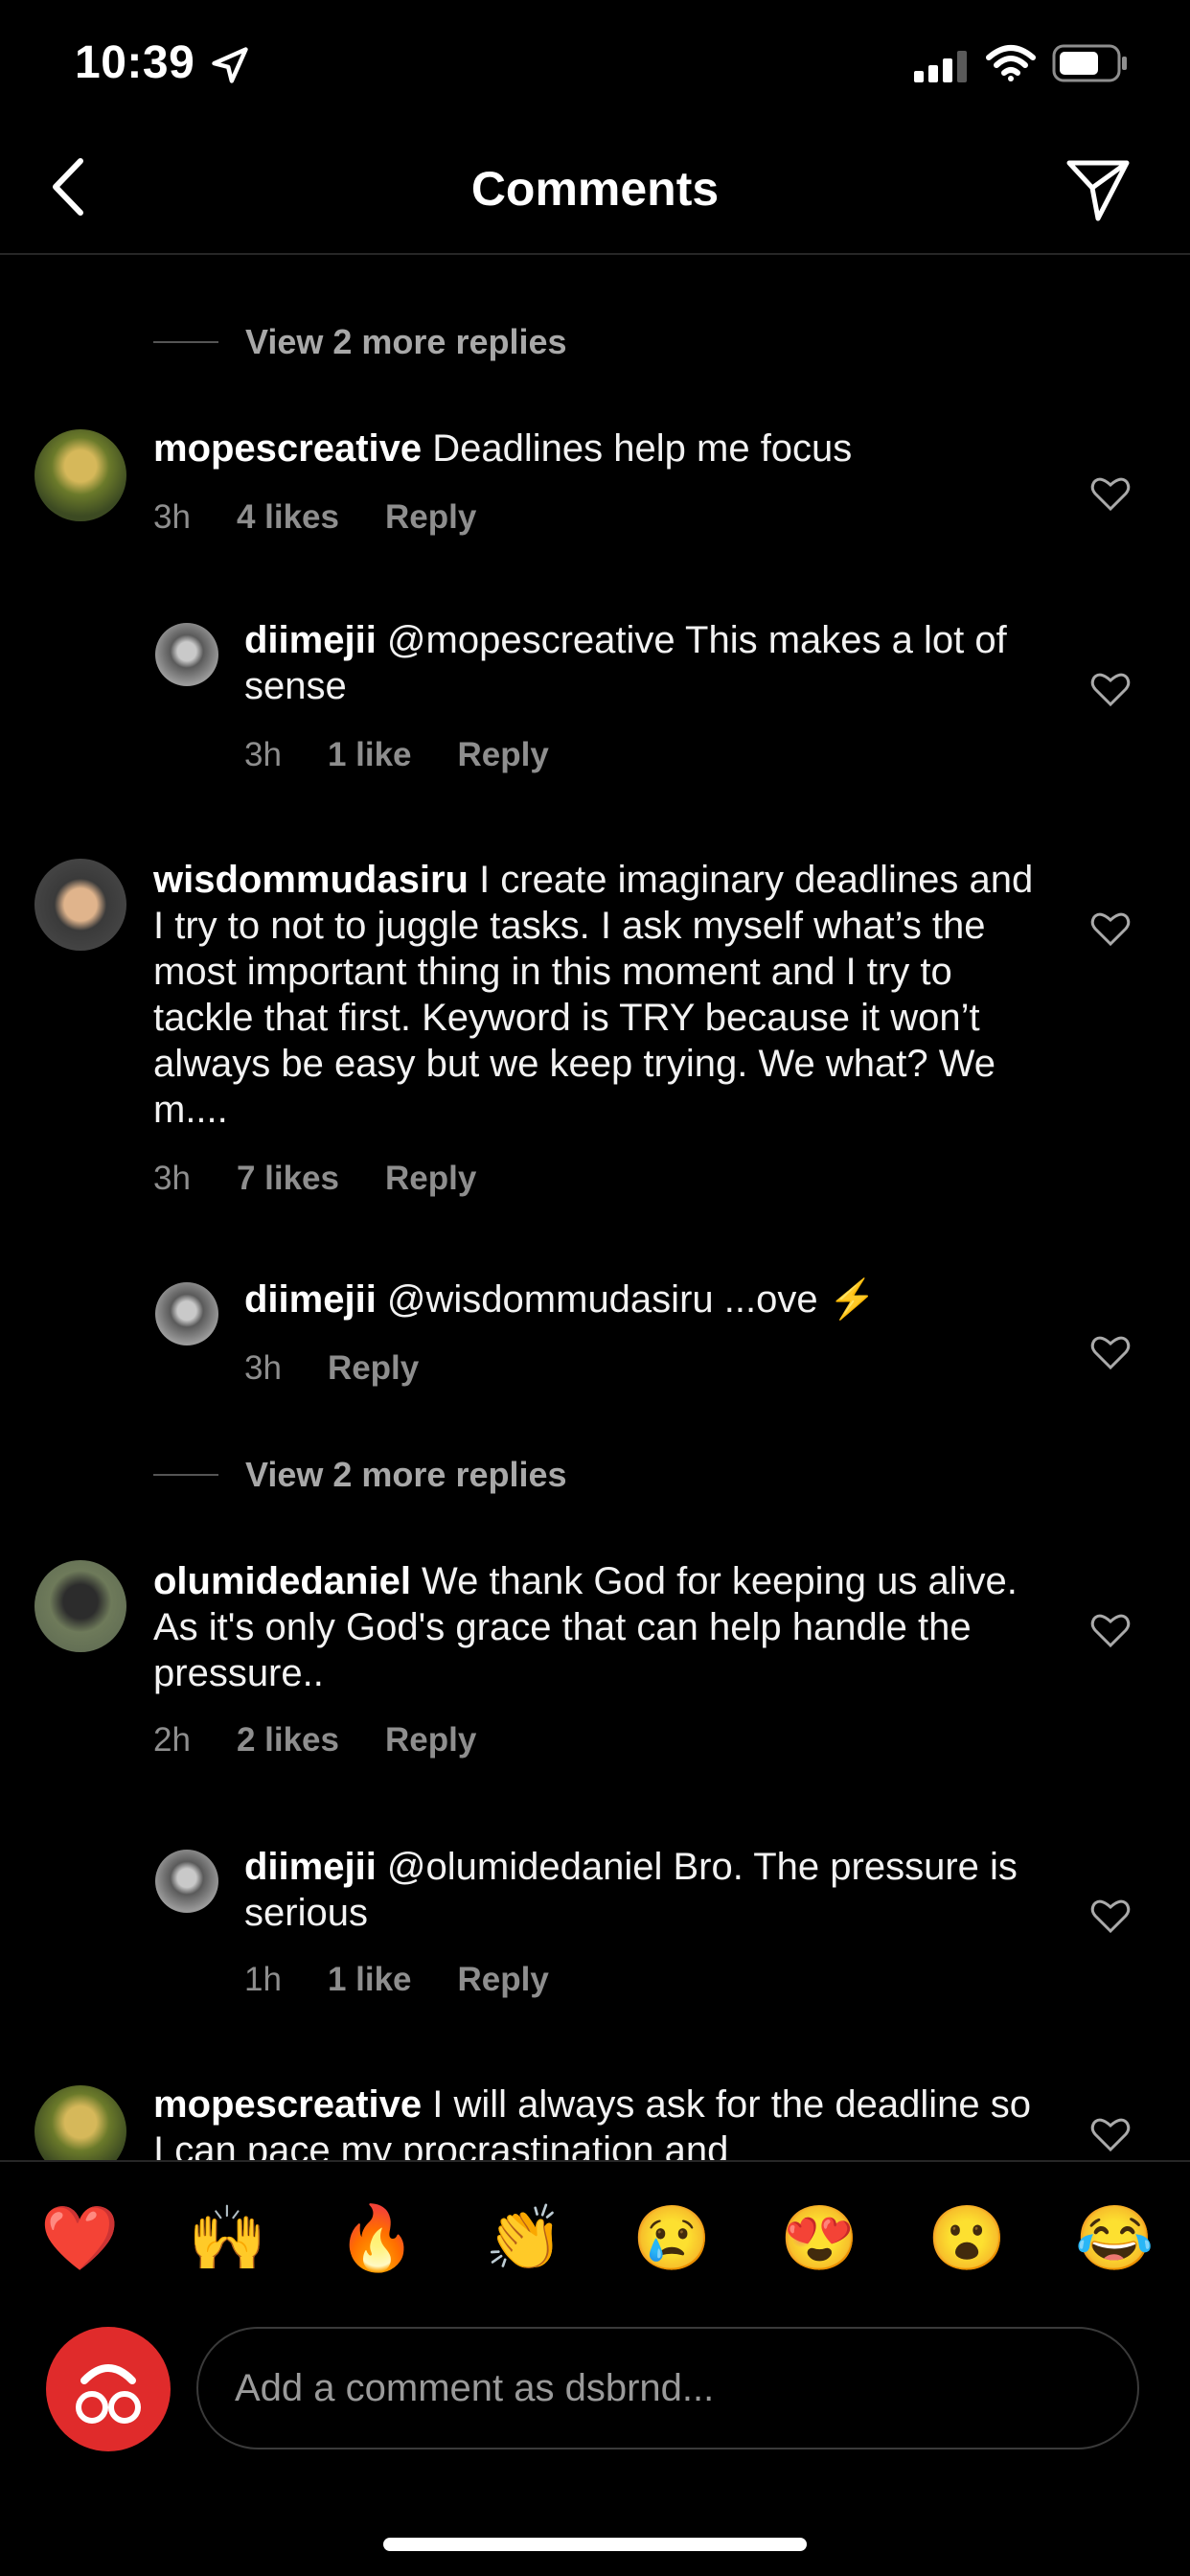 The width and height of the screenshot is (1190, 2576). What do you see at coordinates (227, 2237) in the screenshot?
I see `emoji-raised-hands: 🙌` at bounding box center [227, 2237].